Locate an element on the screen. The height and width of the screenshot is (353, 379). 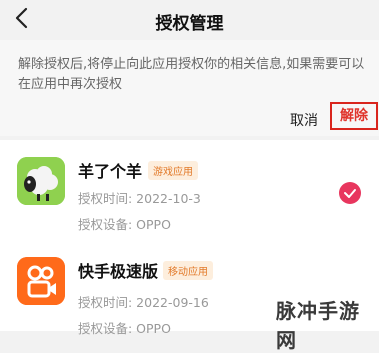
authorization-time: 授权时间: 2022-10-3 is located at coordinates (139, 198).